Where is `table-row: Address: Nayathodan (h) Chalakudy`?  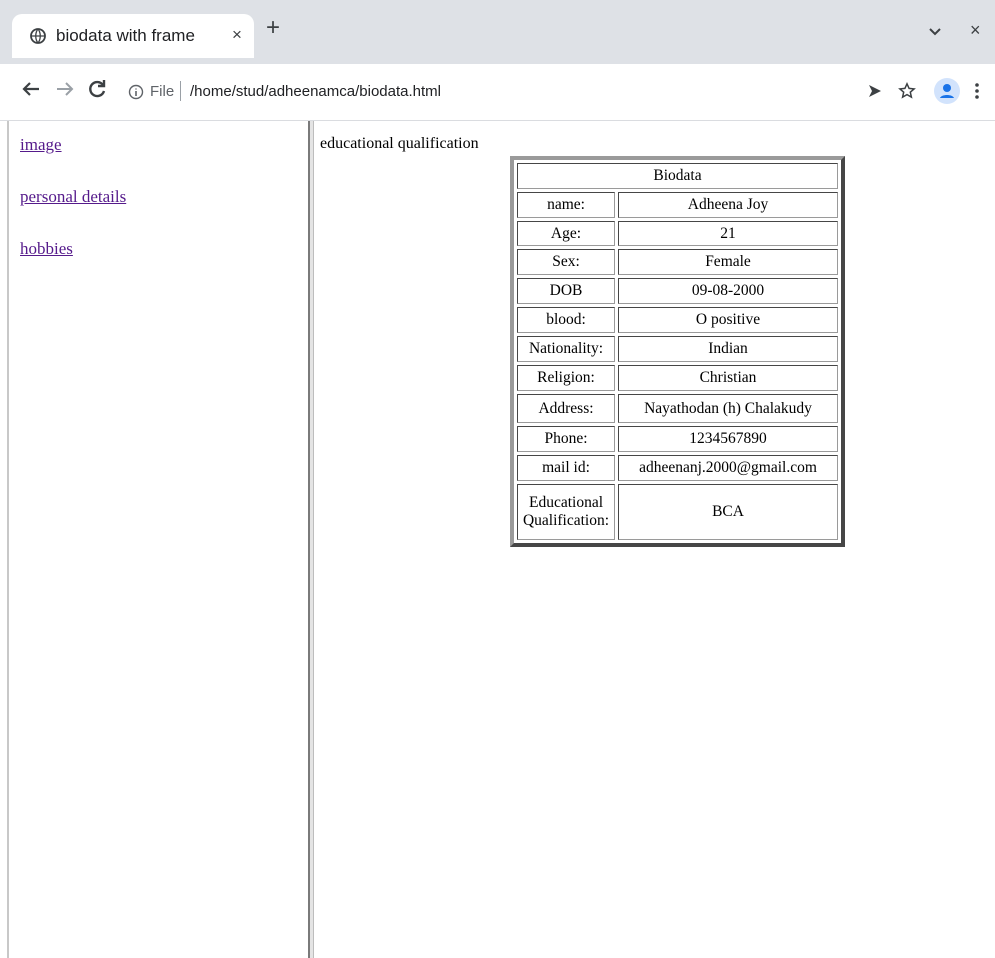 table-row: Address: Nayathodan (h) Chalakudy is located at coordinates (677, 408).